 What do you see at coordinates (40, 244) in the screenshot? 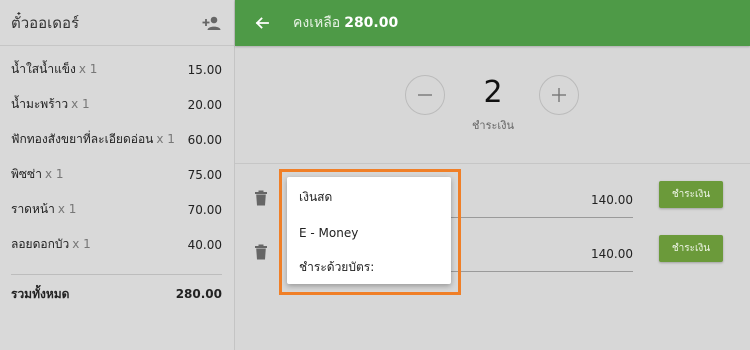
I see `item-name: ลอยดอกบัว` at bounding box center [40, 244].